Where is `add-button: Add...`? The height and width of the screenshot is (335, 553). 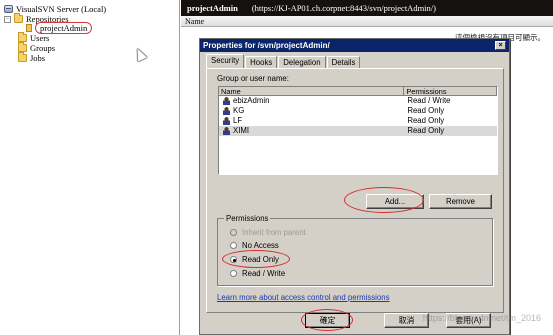
add-button: Add... is located at coordinates (395, 201).